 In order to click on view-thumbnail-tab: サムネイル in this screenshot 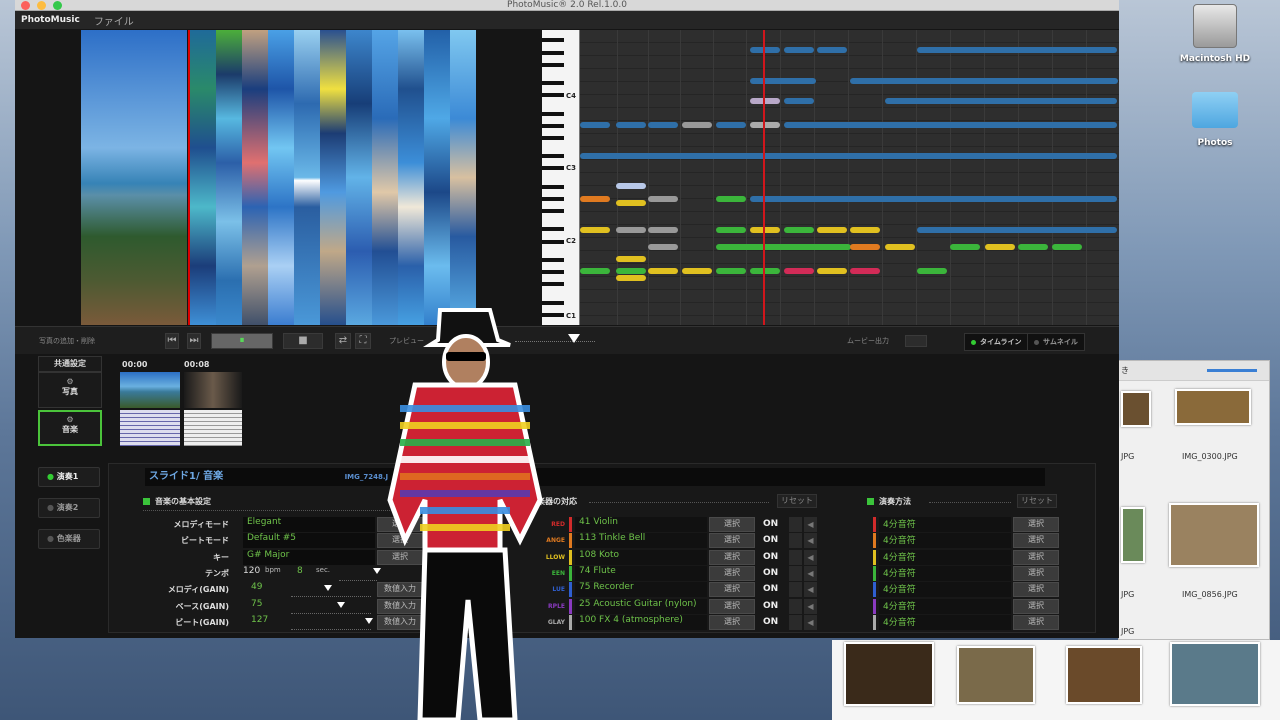, I will do `click(1056, 342)`.